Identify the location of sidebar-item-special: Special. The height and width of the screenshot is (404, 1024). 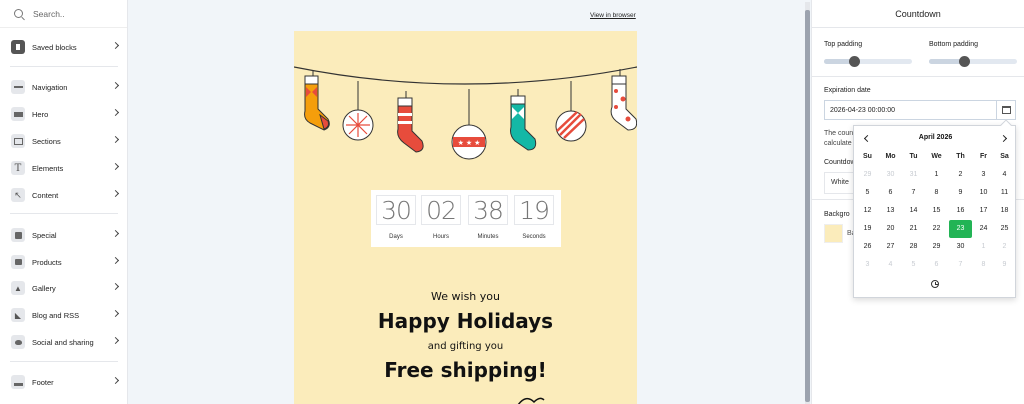
(64, 235).